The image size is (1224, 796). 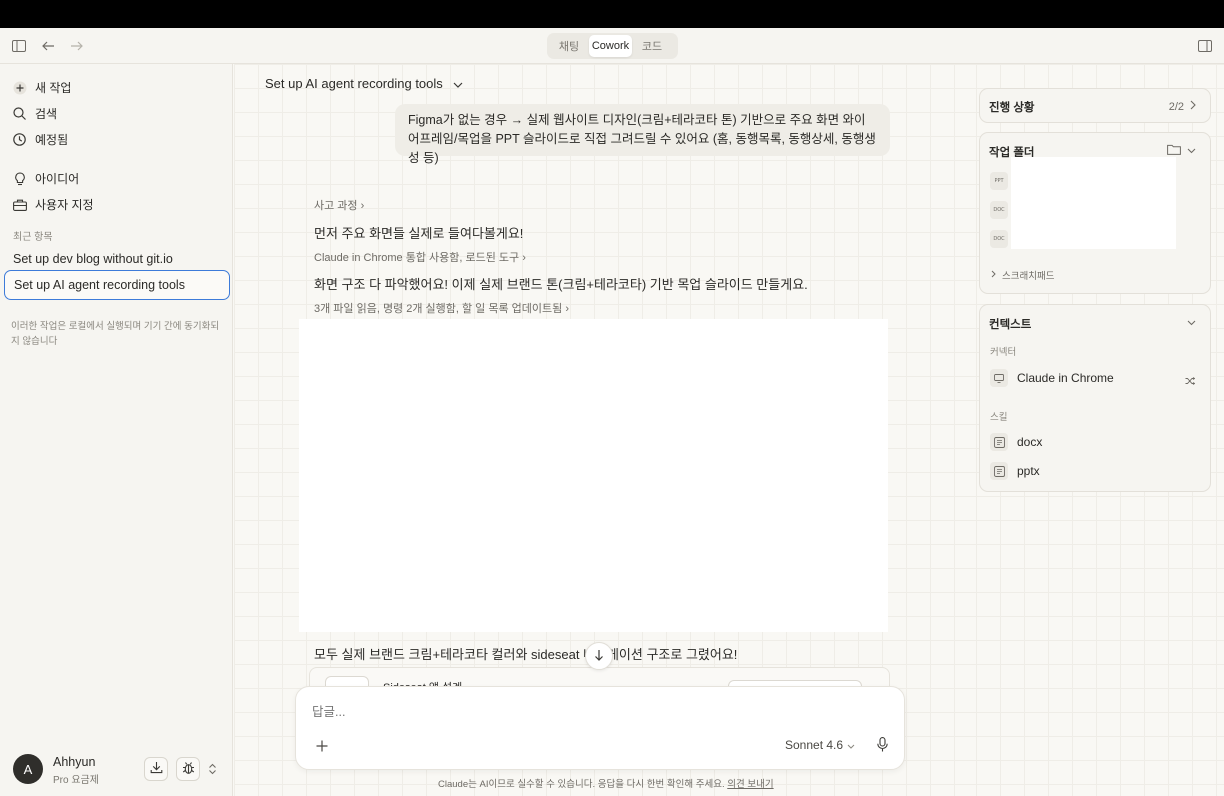 I want to click on chat-title: Set up AI agent recording tools, so click(x=364, y=83).